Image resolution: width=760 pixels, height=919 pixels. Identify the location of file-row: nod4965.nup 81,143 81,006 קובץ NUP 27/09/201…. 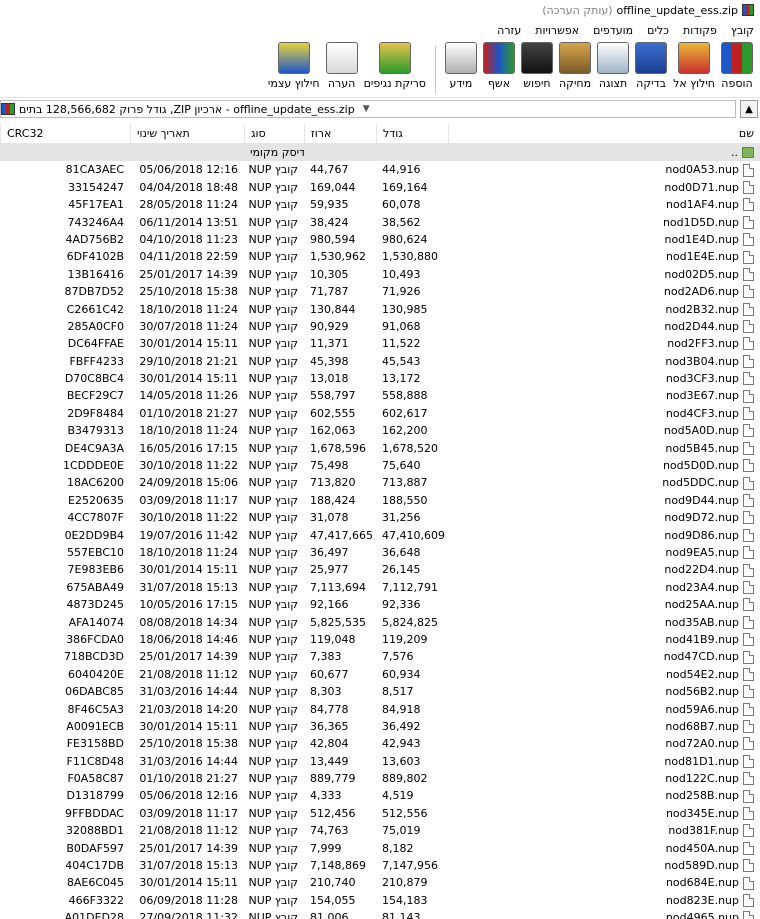
(380, 914).